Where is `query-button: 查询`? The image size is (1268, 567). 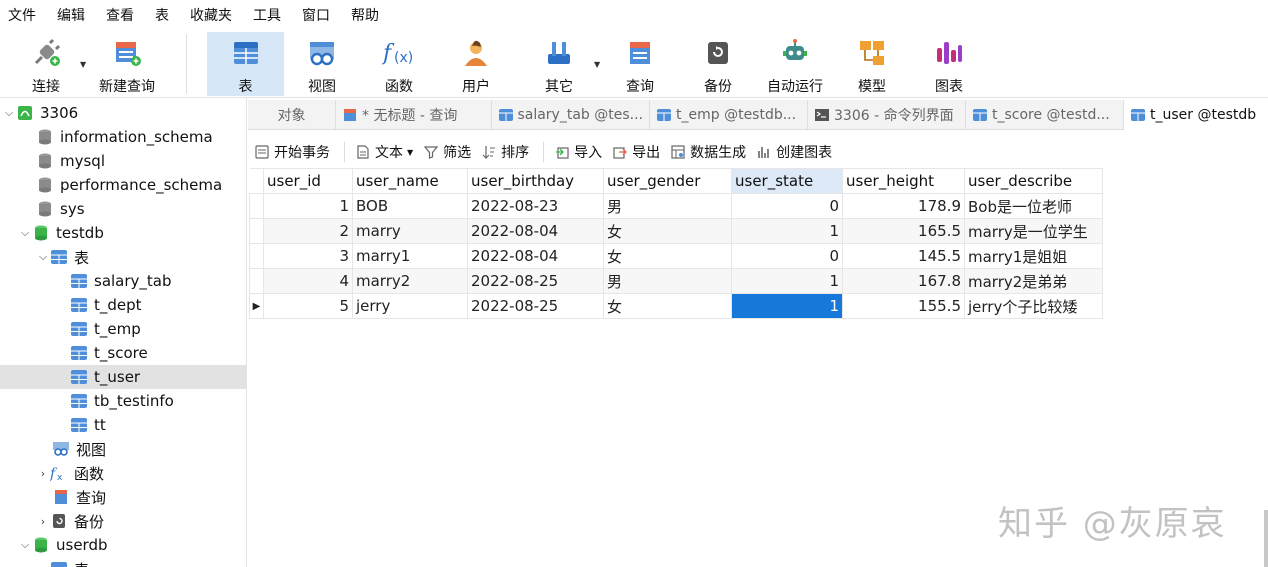
query-button: 查询 is located at coordinates (640, 64).